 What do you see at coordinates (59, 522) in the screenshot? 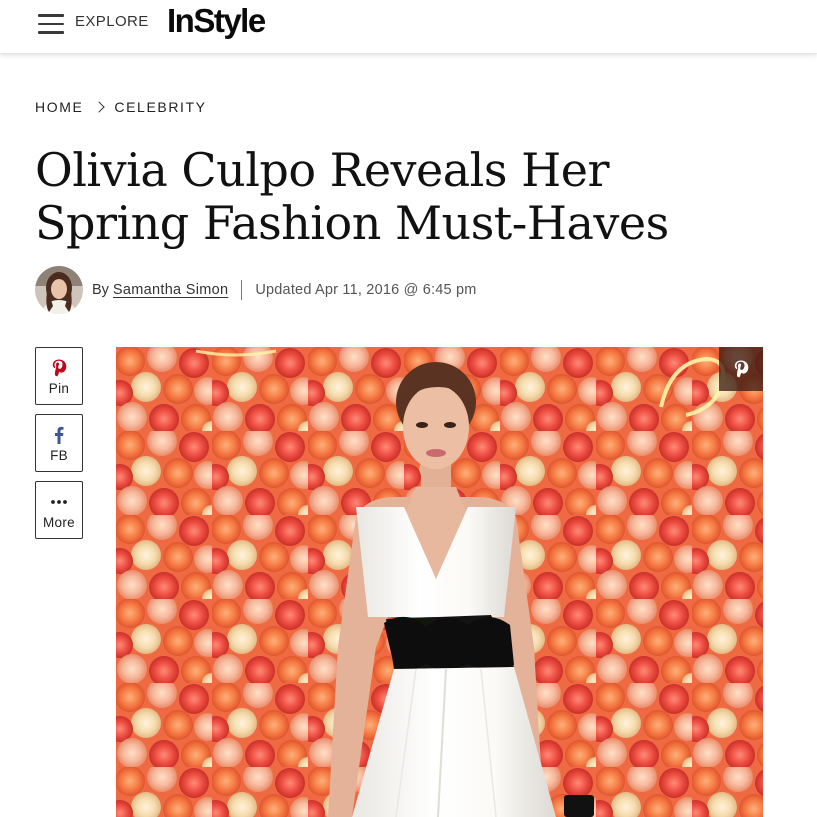
I see `more-share-label: More` at bounding box center [59, 522].